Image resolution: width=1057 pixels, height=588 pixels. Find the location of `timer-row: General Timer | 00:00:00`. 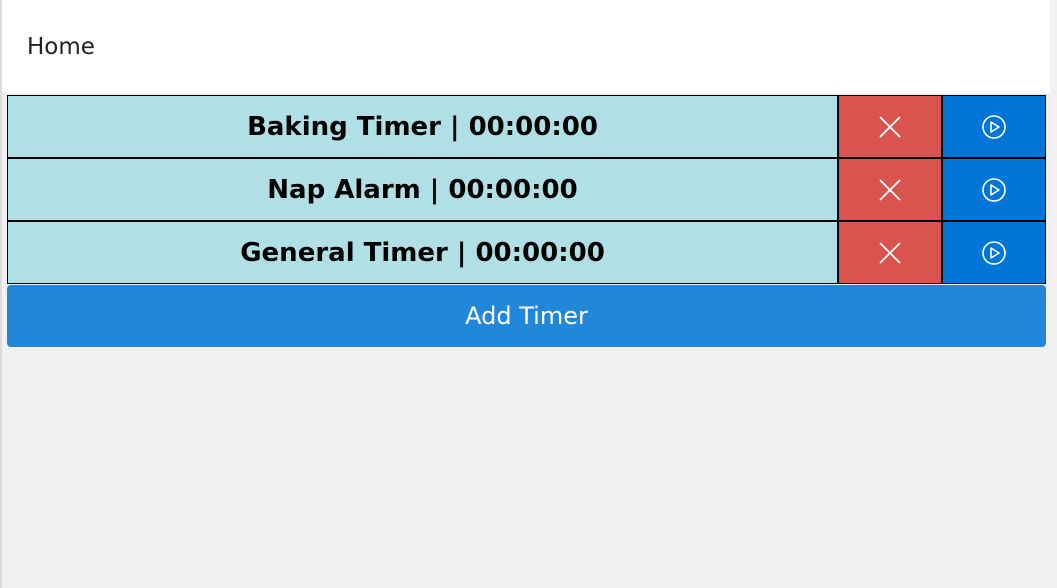

timer-row: General Timer | 00:00:00 is located at coordinates (526, 252).